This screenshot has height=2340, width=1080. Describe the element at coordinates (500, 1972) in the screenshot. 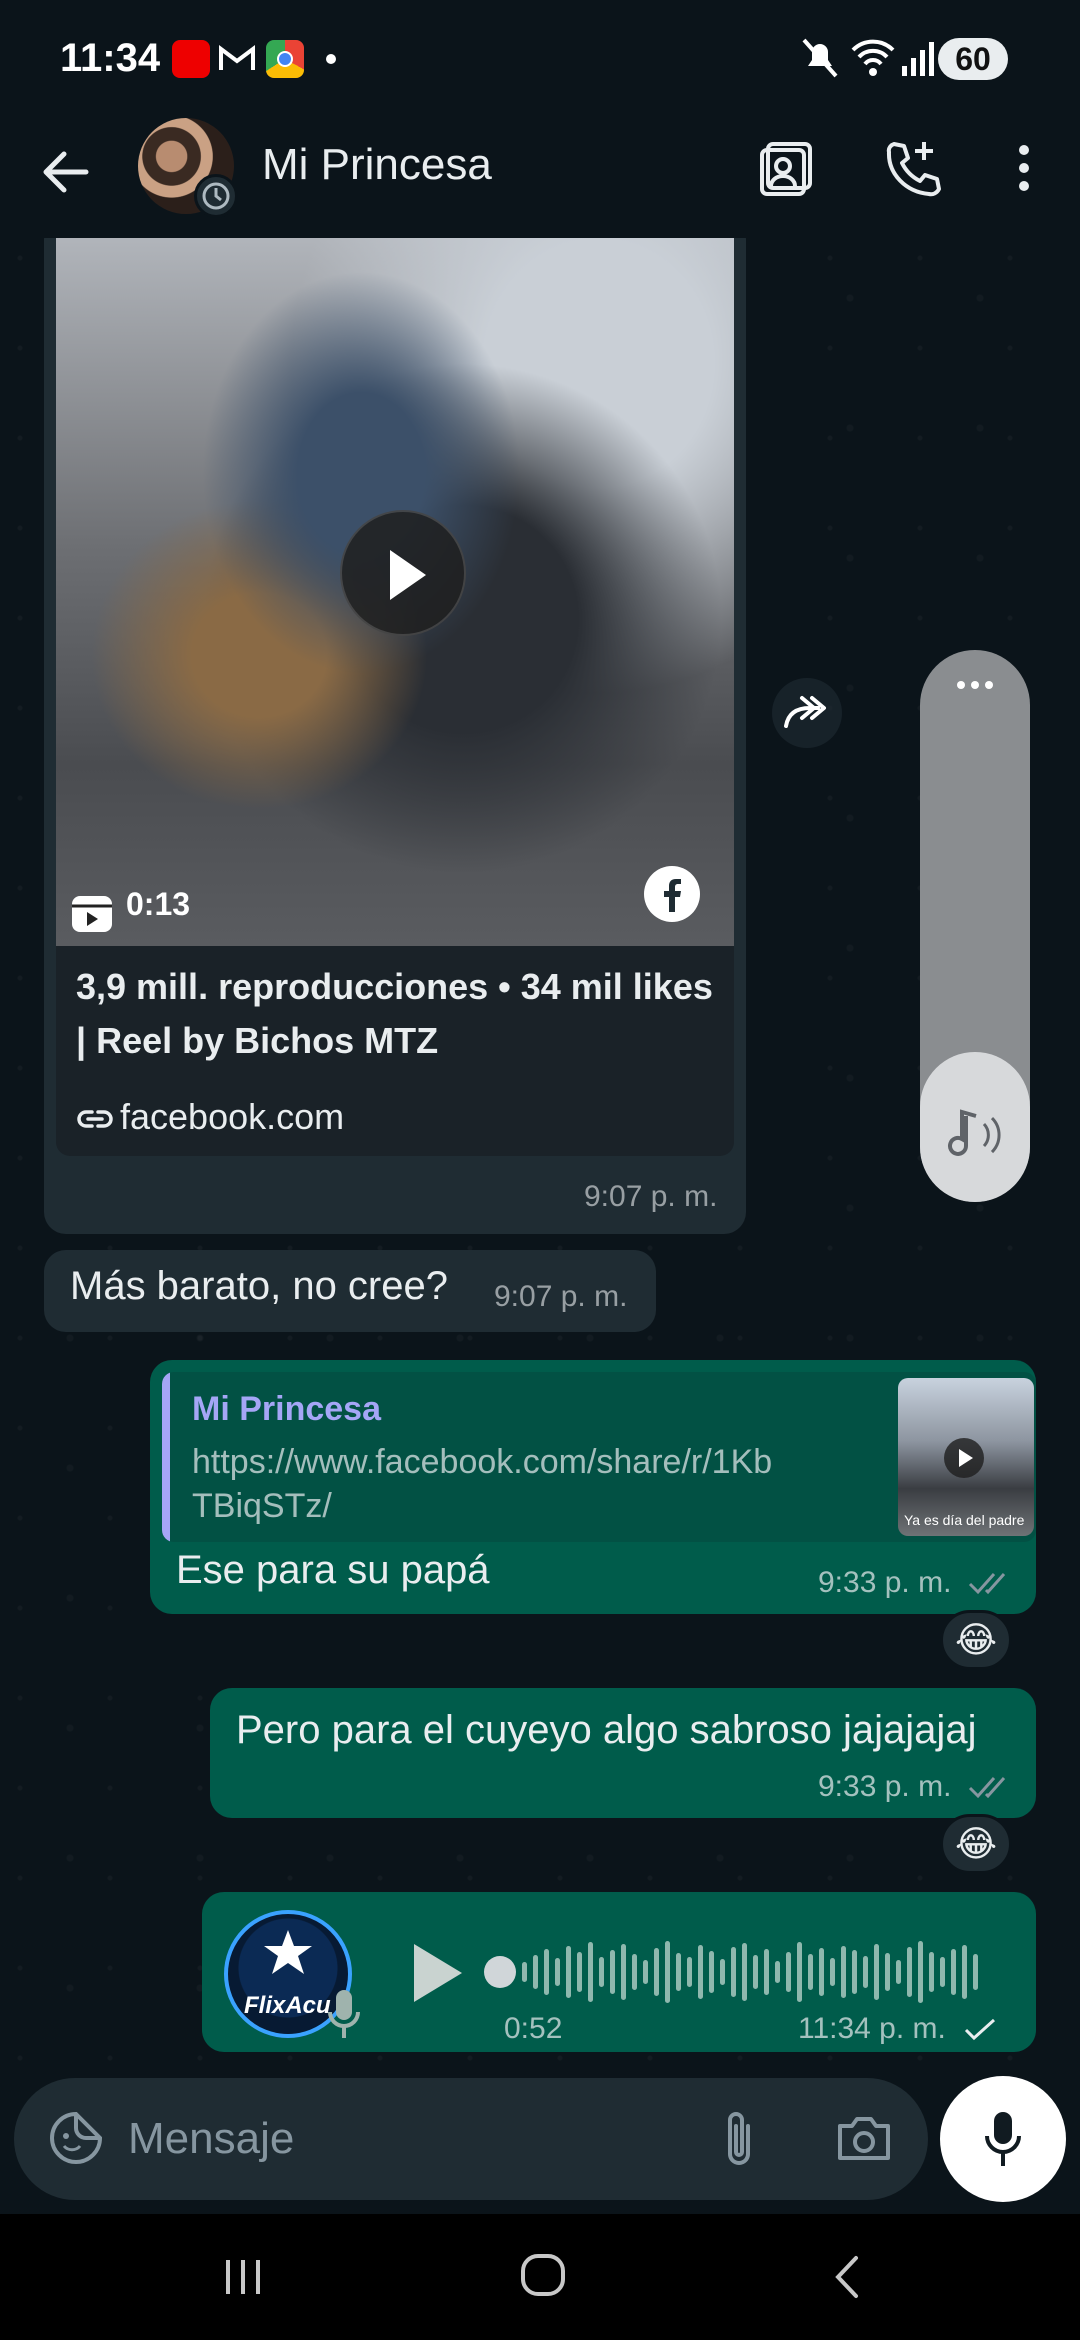

I see `voice-seek-handle` at that location.